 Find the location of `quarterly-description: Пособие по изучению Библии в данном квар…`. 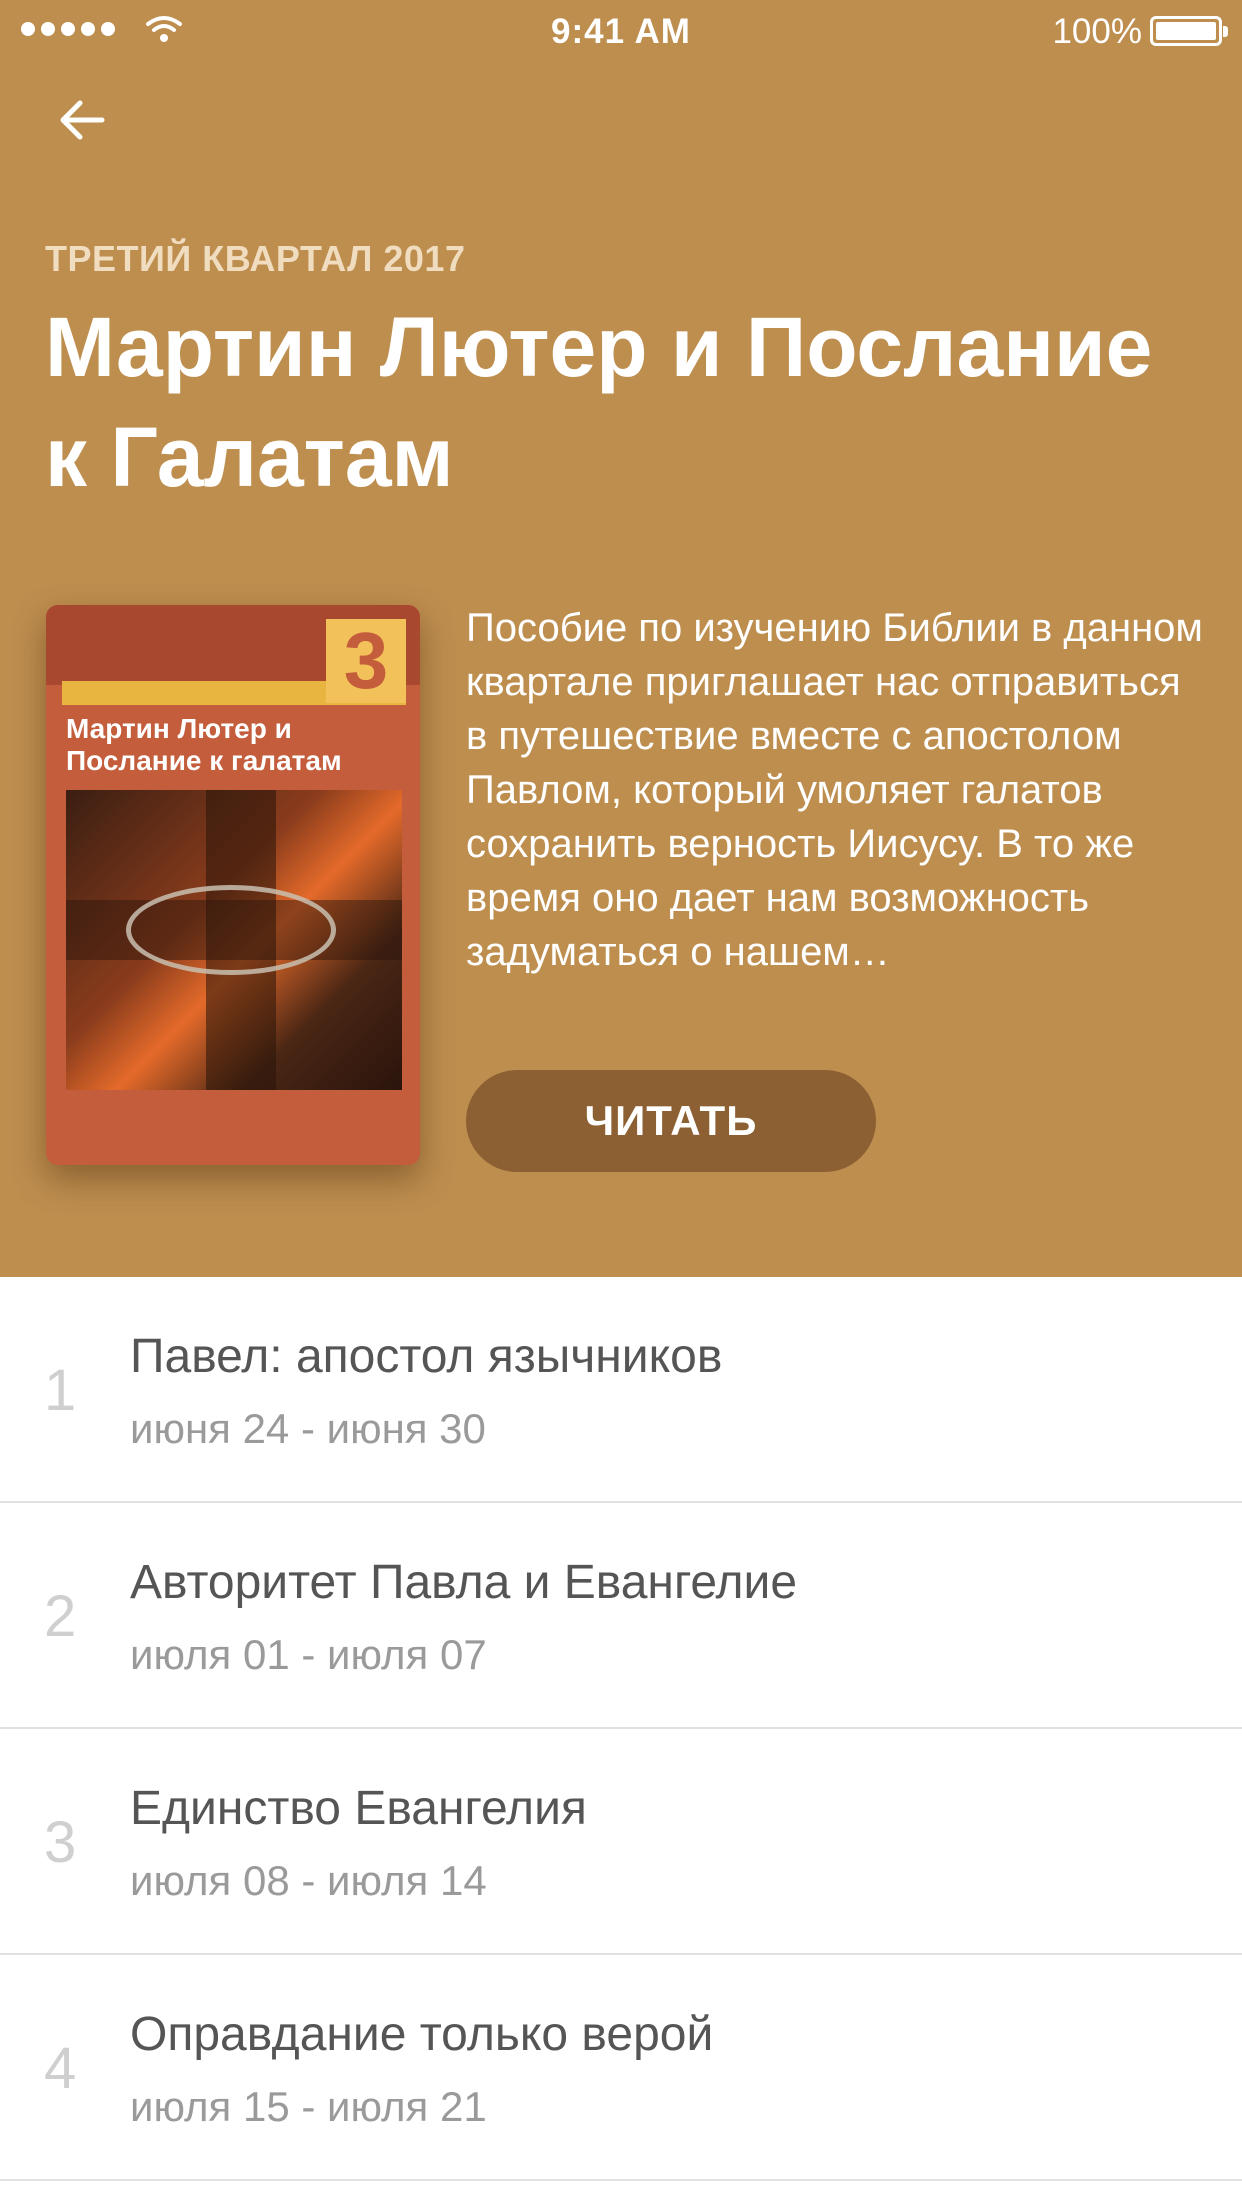

quarterly-description: Пособие по изучению Библии в данном квар… is located at coordinates (834, 790).